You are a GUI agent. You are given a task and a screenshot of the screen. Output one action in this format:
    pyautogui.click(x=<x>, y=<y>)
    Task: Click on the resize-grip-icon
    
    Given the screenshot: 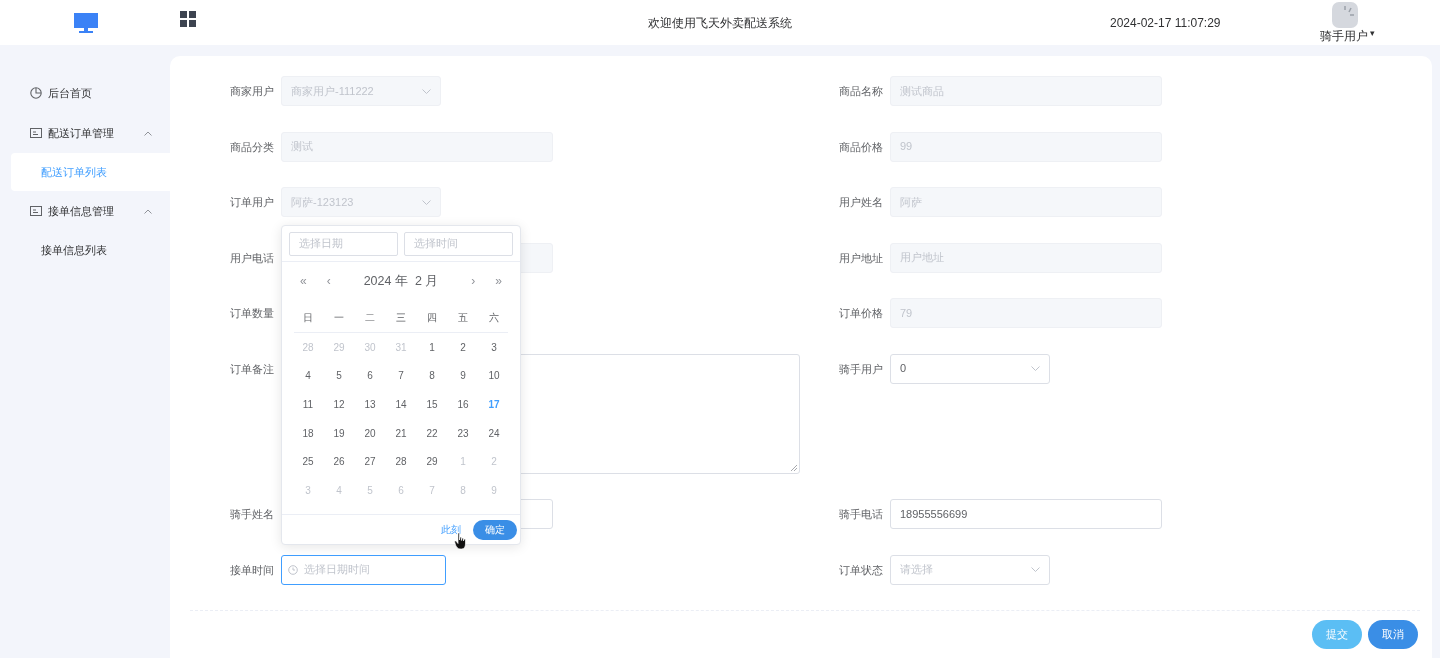 What is the action you would take?
    pyautogui.click(x=794, y=467)
    